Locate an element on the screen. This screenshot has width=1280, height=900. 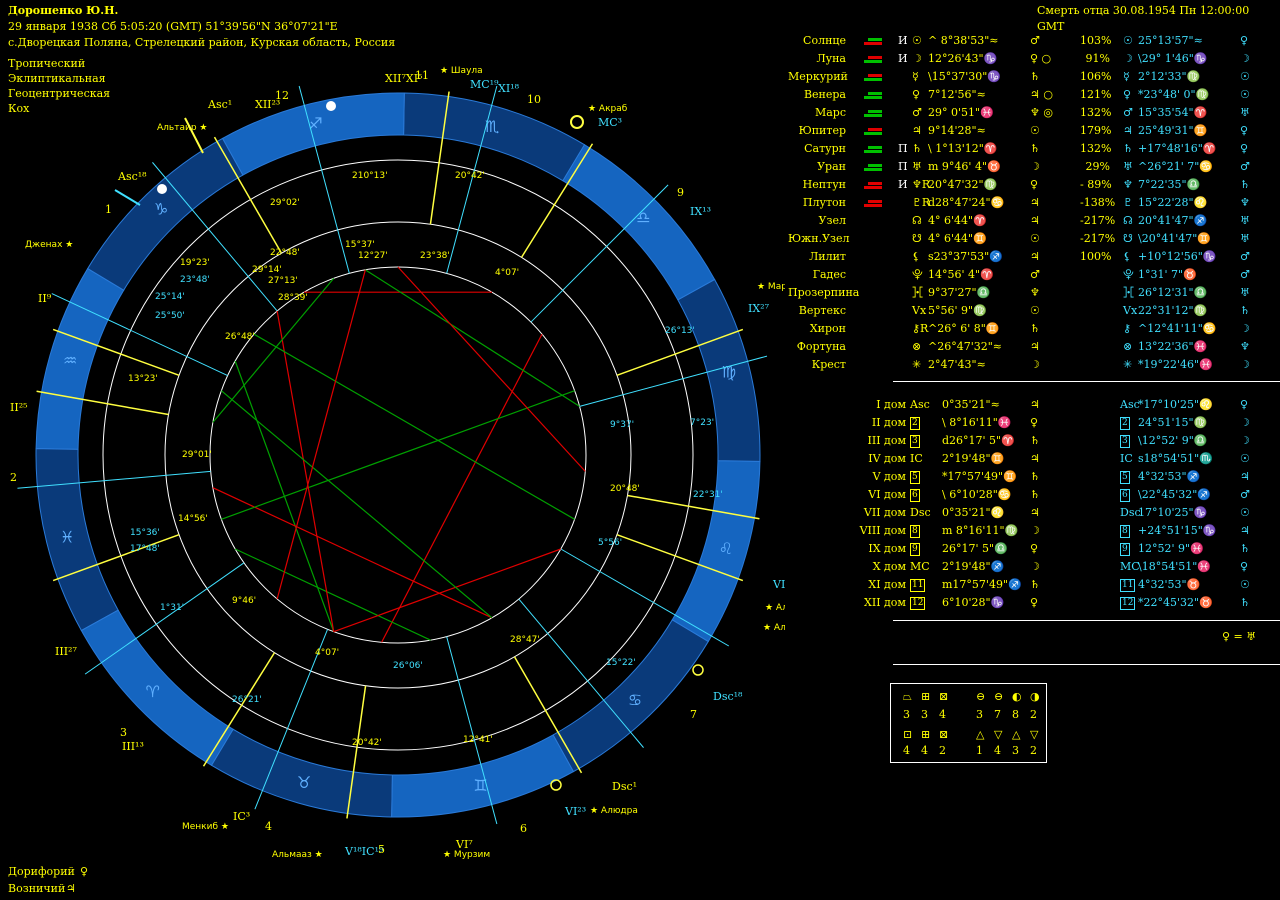
house-row: V дом 5 *17°57'49"♊ ♄ 5 4°32'53"♐ ♃ is located at coordinates (1035, 477).